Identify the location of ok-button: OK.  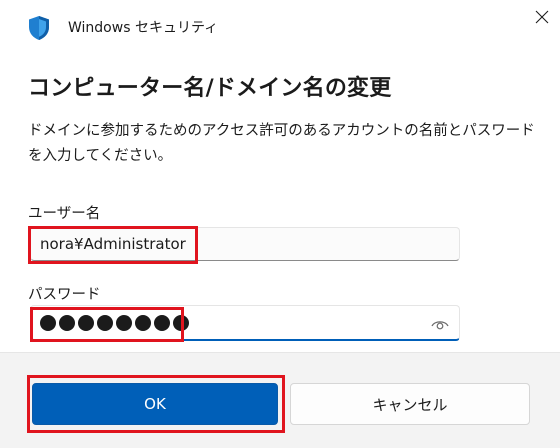
(155, 404).